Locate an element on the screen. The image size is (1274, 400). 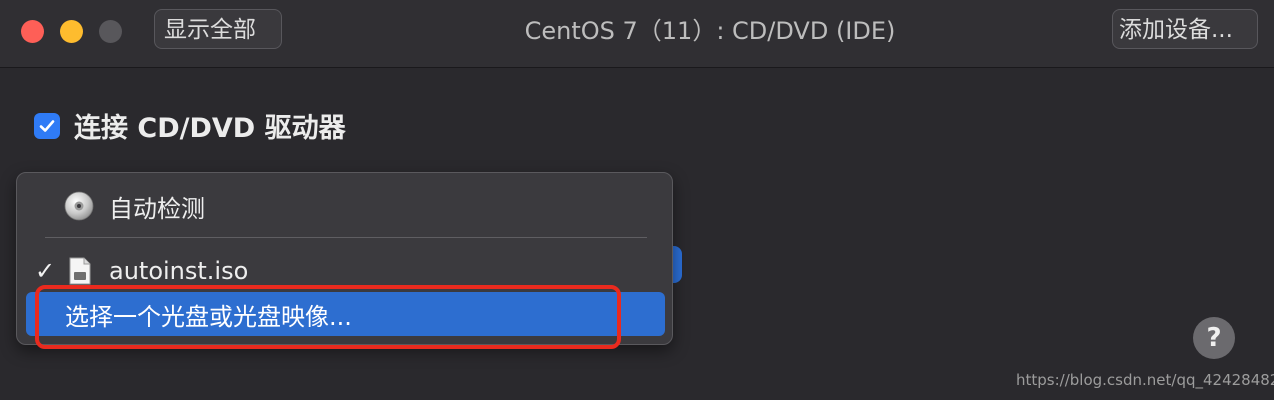
window-title: CentOS 7（11）: CD/DVD (IDE) is located at coordinates (710, 31).